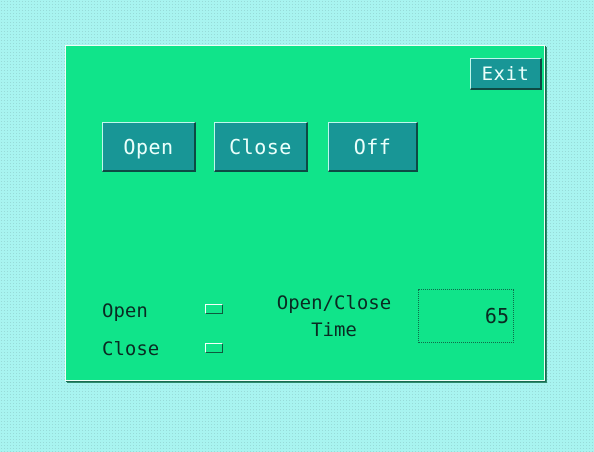  I want to click on close-indicator, so click(214, 348).